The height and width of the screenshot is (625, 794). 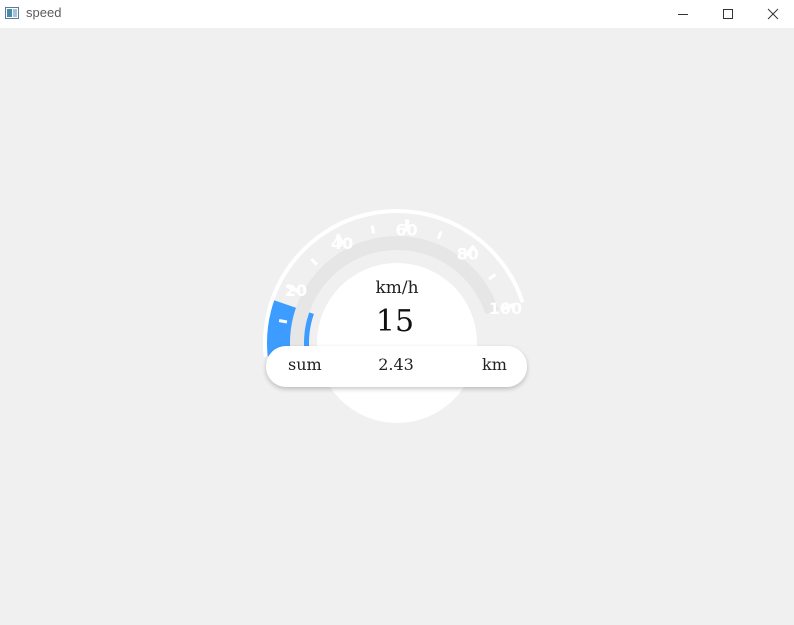 What do you see at coordinates (505, 308) in the screenshot?
I see `gauge-tick-label-100: 100` at bounding box center [505, 308].